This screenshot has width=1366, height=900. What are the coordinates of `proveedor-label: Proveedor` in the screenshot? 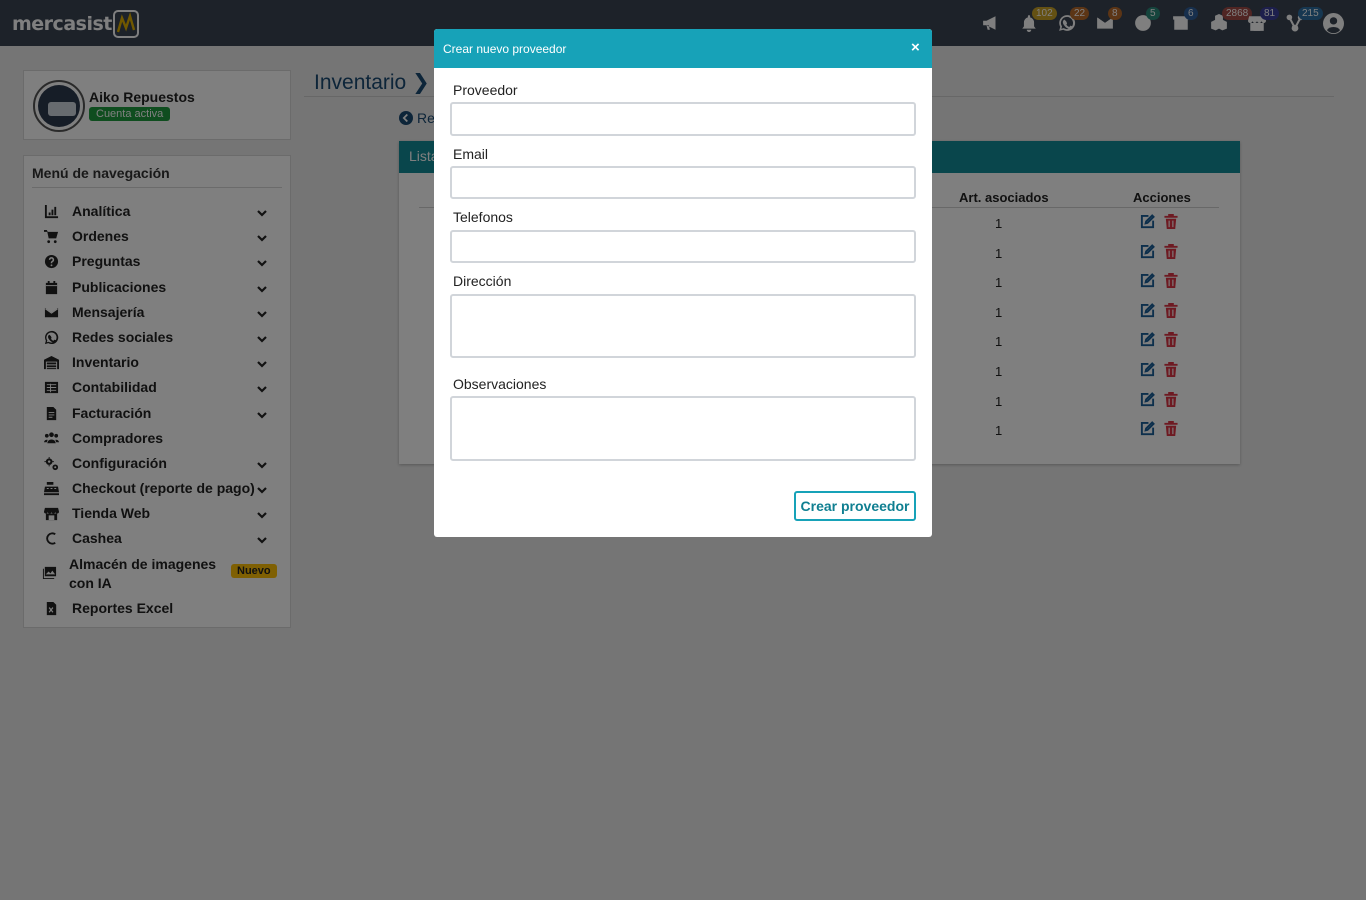 It's located at (485, 90).